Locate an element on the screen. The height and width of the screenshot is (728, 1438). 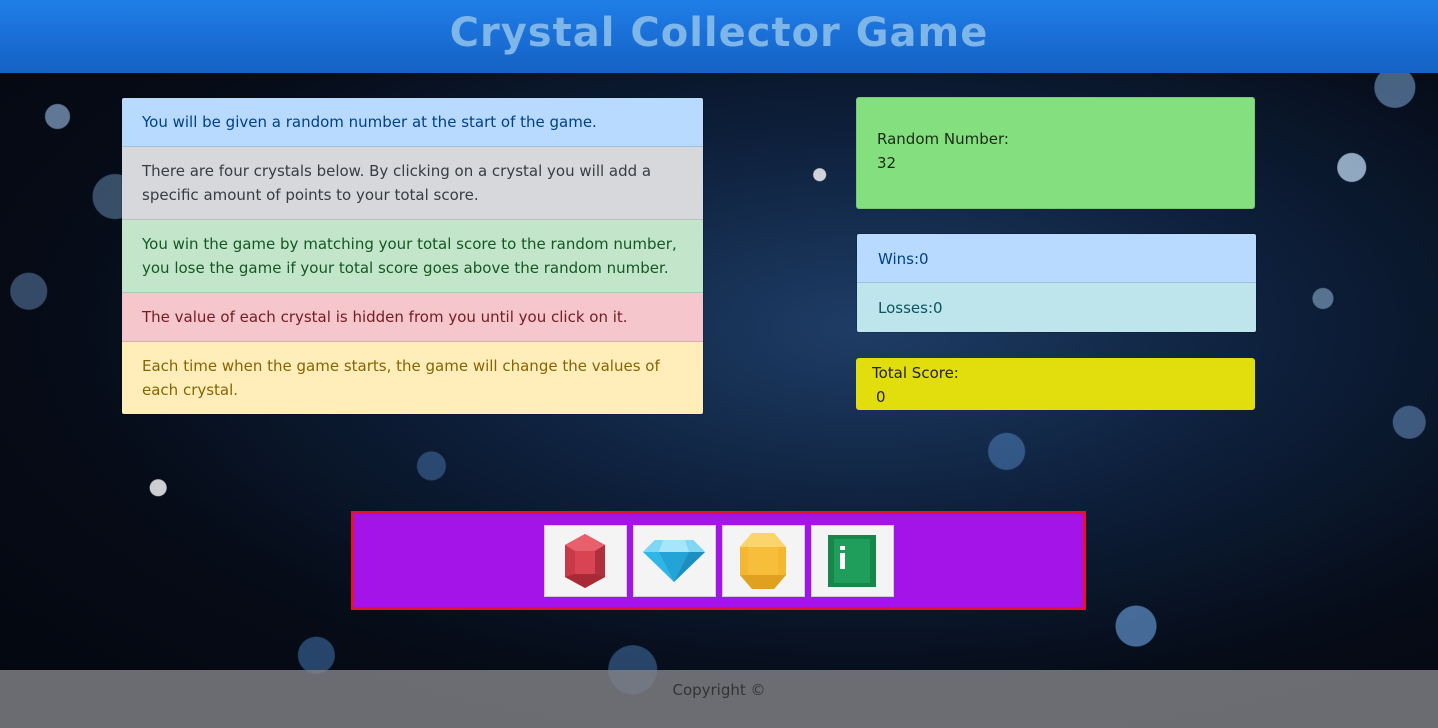
total-score-panel: Total Score: 0 is located at coordinates (1055, 384).